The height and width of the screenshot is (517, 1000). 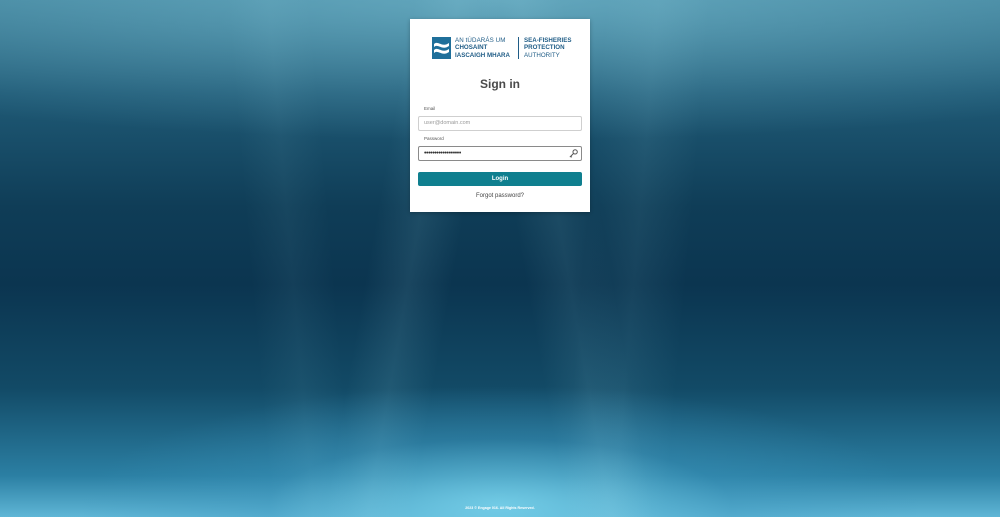 I want to click on logo-irish-text: AN tÚDARÁS UM CHOSAINT IASCAIGH MHARA, so click(x=482, y=48).